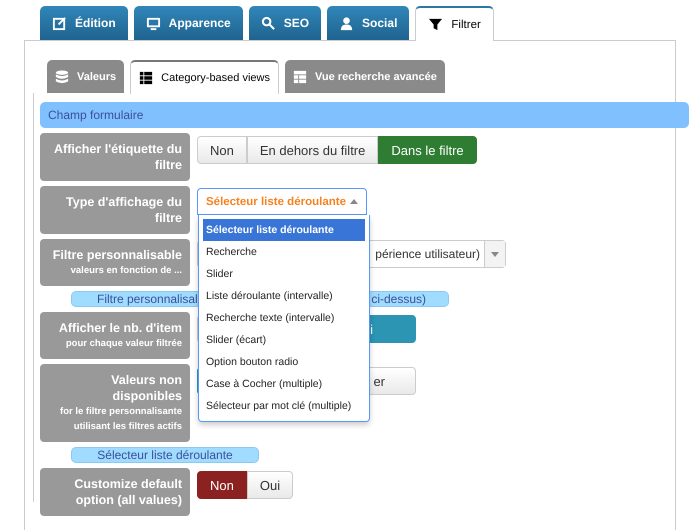  What do you see at coordinates (123, 210) in the screenshot?
I see `label-text: Type d'affichage du filtre` at bounding box center [123, 210].